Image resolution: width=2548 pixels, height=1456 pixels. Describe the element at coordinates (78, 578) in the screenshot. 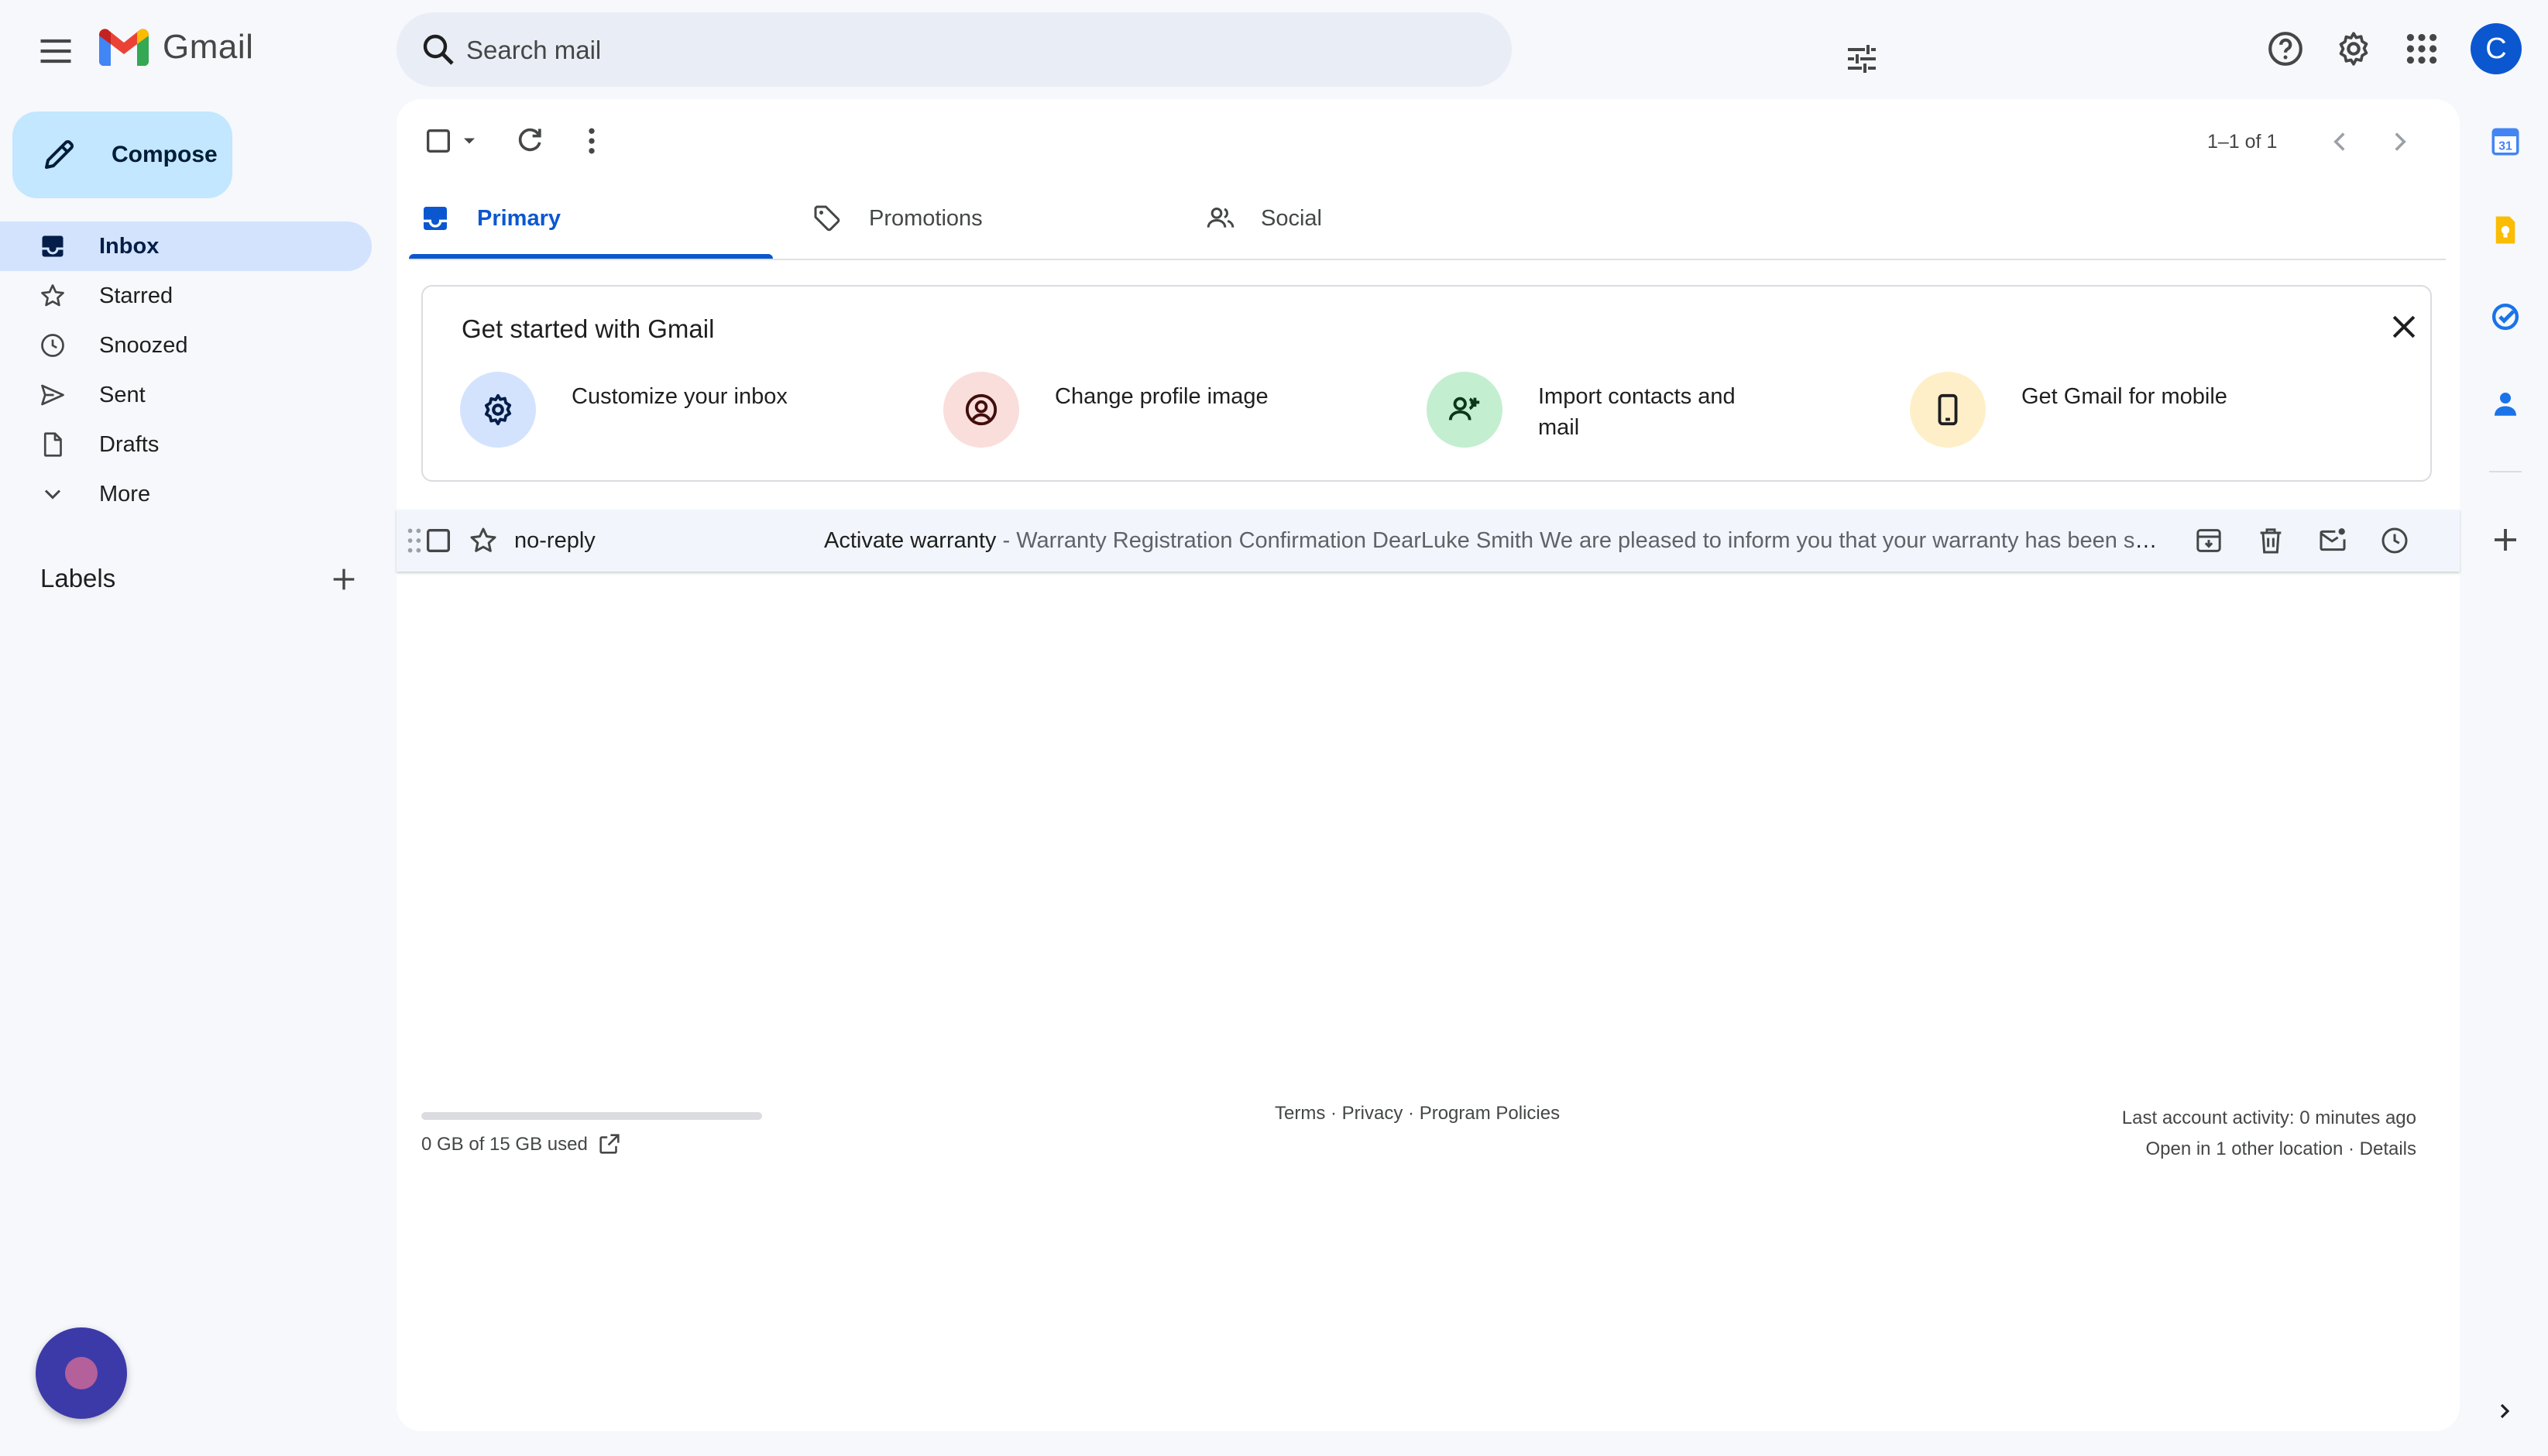

I see `labels-heading: Labels` at that location.